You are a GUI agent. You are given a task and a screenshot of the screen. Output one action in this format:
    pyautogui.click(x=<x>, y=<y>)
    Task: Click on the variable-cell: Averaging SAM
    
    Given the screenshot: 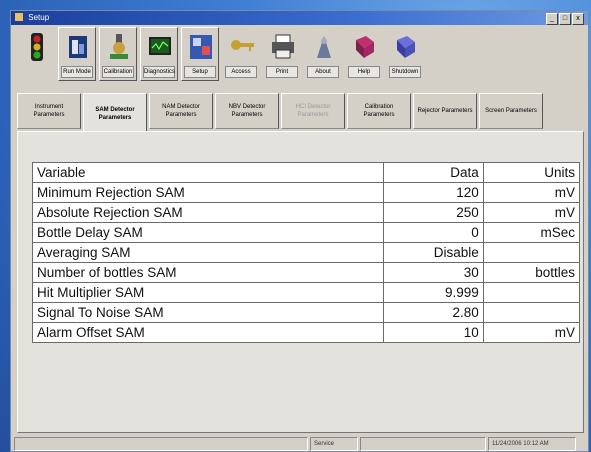 What is the action you would take?
    pyautogui.click(x=208, y=252)
    